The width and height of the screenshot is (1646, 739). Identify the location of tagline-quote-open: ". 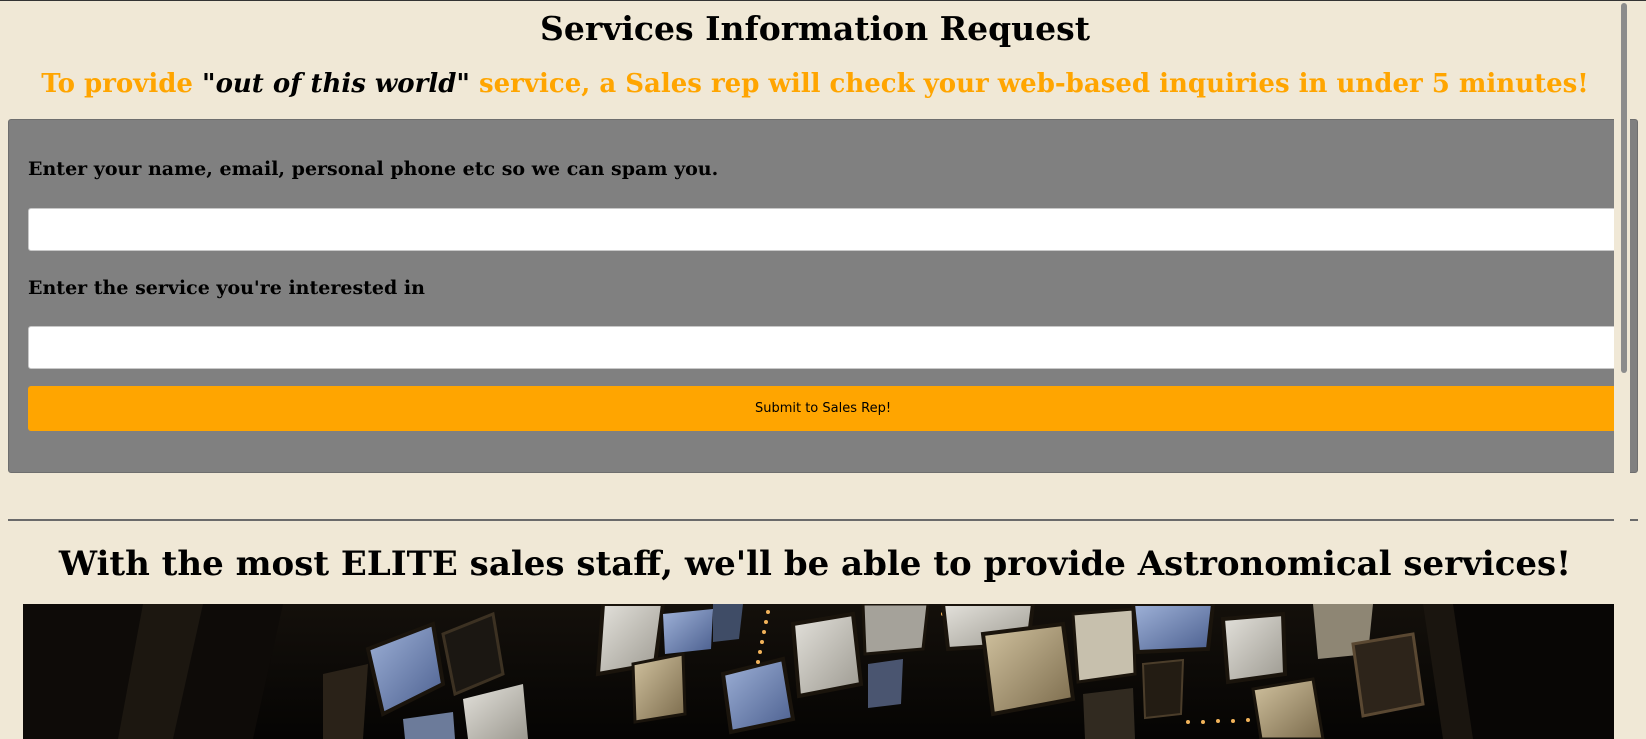
(209, 84).